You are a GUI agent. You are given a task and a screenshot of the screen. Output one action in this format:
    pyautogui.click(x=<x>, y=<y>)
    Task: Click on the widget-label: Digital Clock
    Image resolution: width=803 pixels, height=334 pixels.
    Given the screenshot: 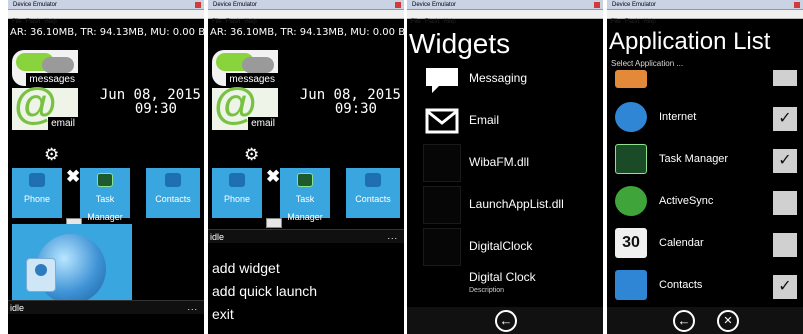 What is the action you would take?
    pyautogui.click(x=502, y=277)
    